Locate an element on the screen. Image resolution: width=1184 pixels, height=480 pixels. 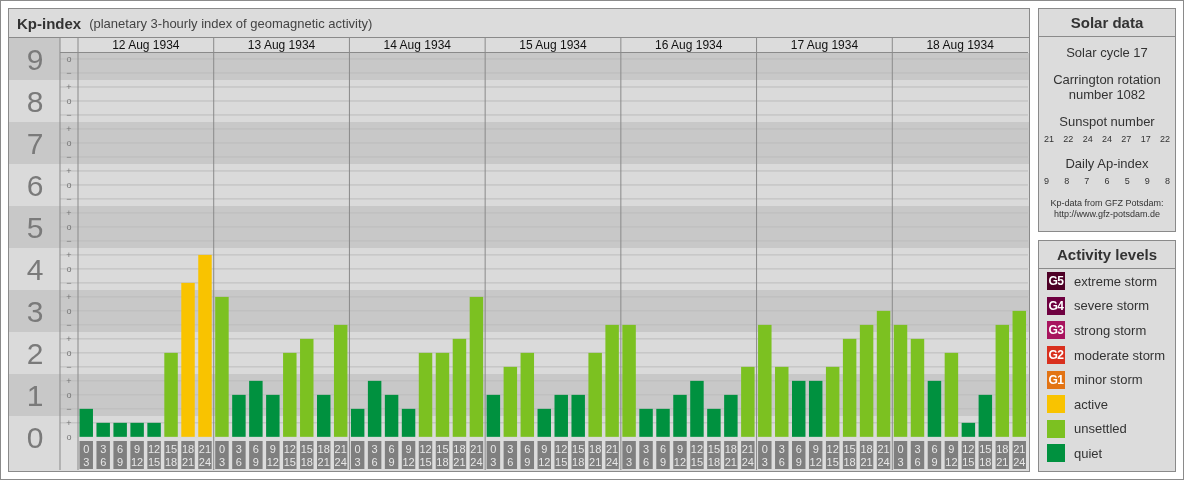
level-badge: G3 is located at coordinates (1056, 330).